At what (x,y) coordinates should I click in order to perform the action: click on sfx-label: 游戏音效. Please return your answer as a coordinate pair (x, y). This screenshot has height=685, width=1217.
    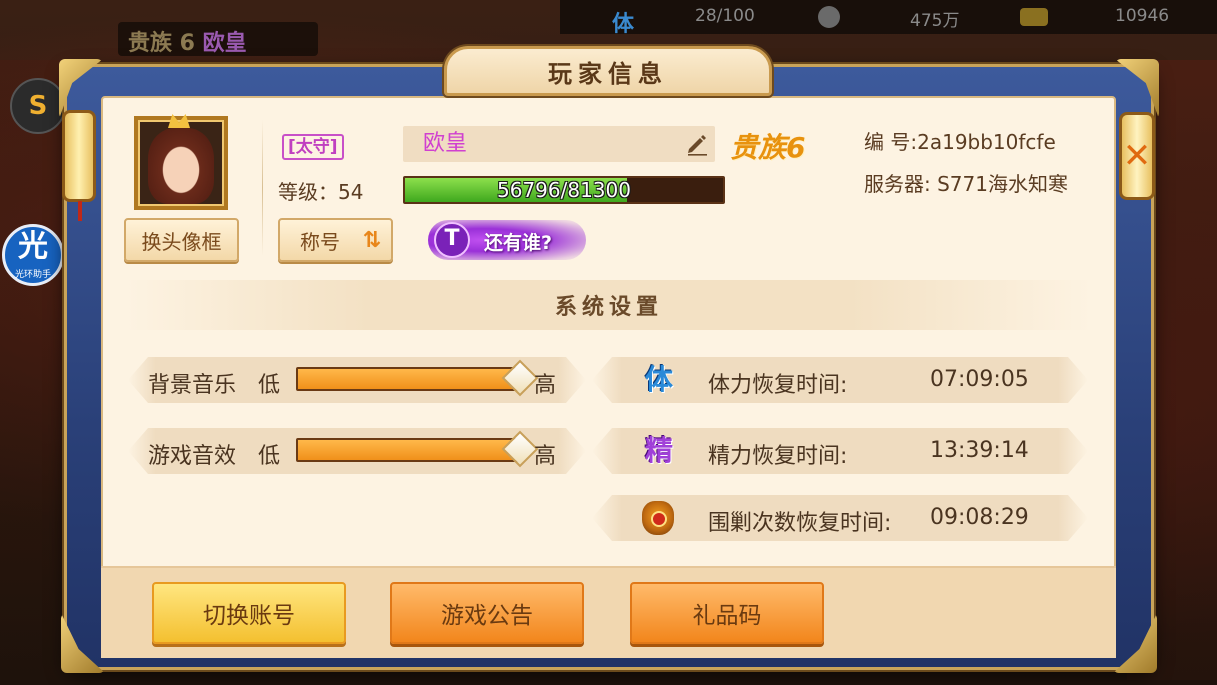
    Looking at the image, I should click on (192, 456).